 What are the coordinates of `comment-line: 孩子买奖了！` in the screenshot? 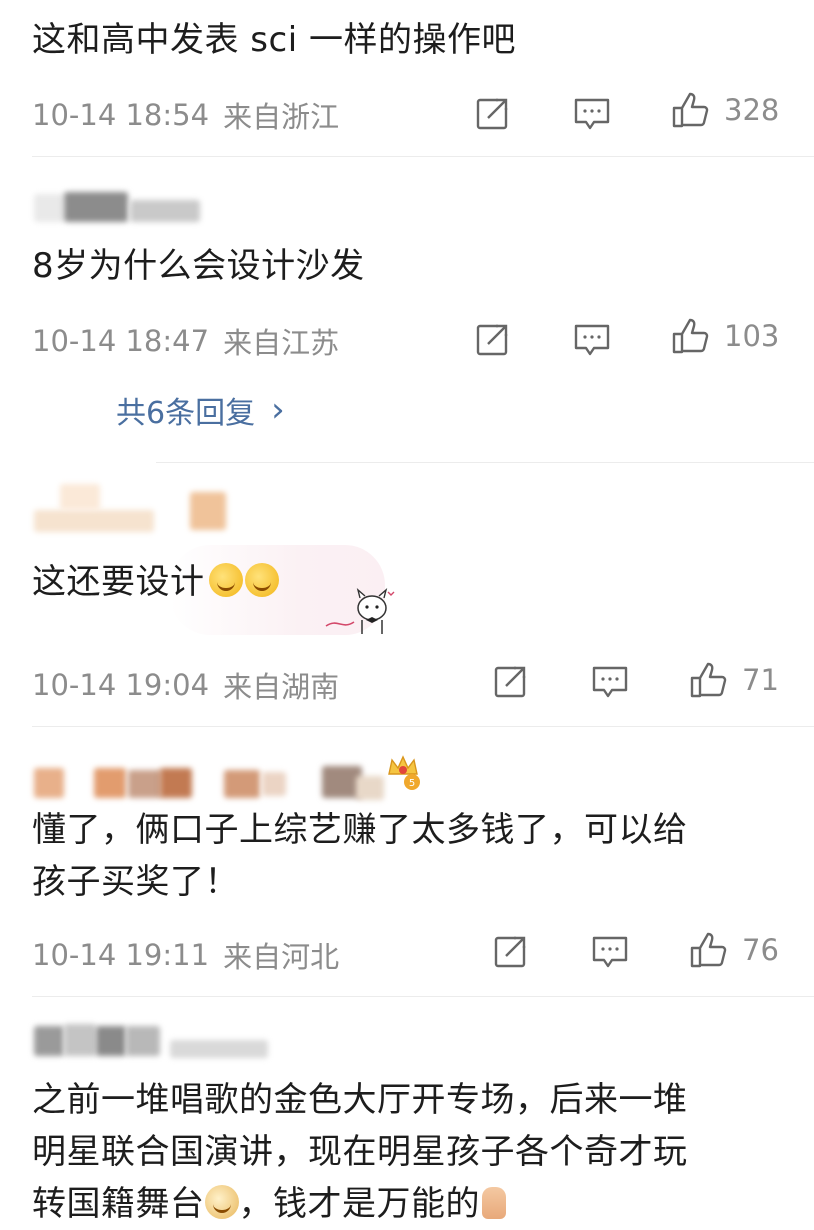 It's located at (135, 882).